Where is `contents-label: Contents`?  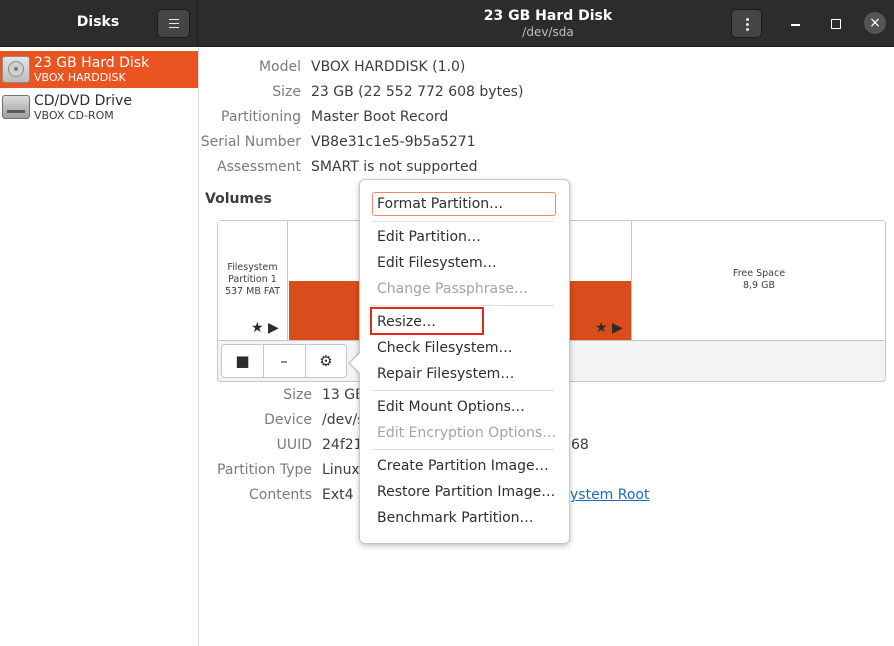
contents-label: Contents is located at coordinates (280, 495).